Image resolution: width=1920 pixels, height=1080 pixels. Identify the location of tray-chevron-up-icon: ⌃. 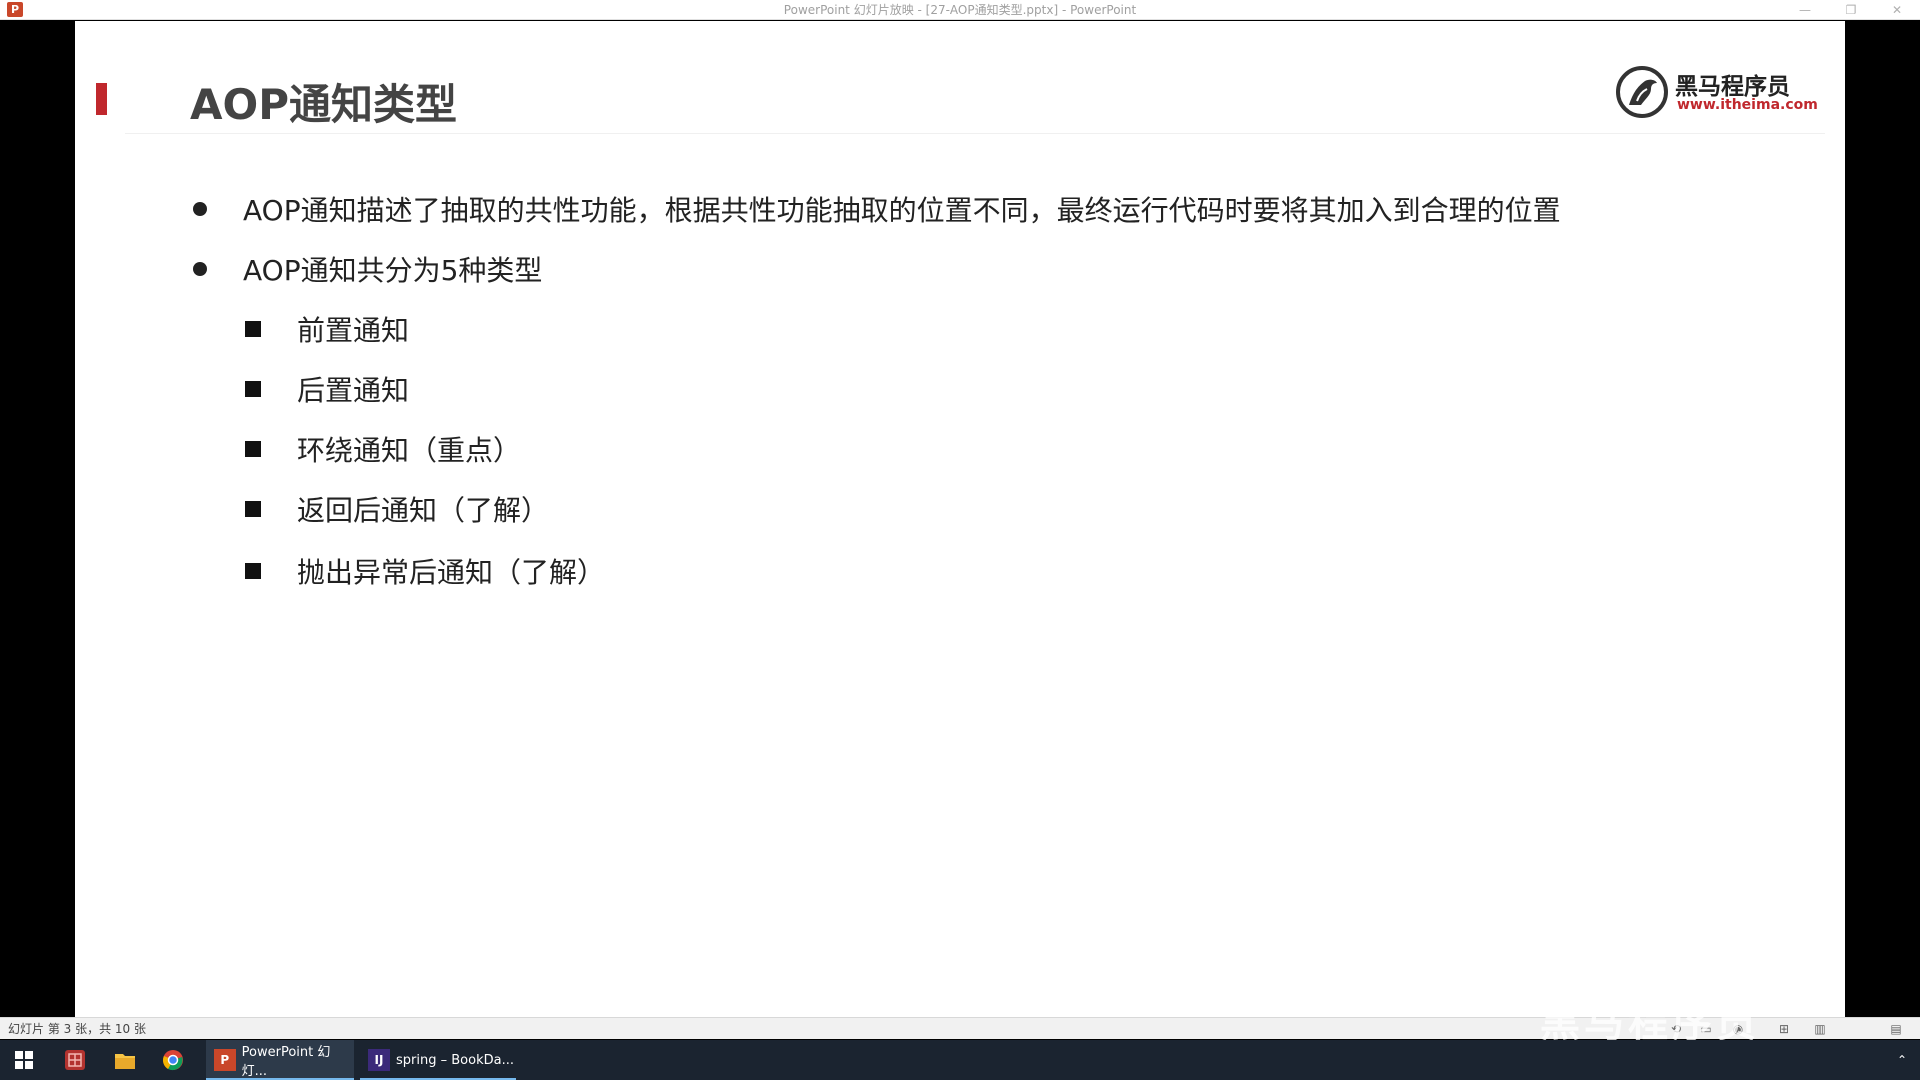
(1902, 1060).